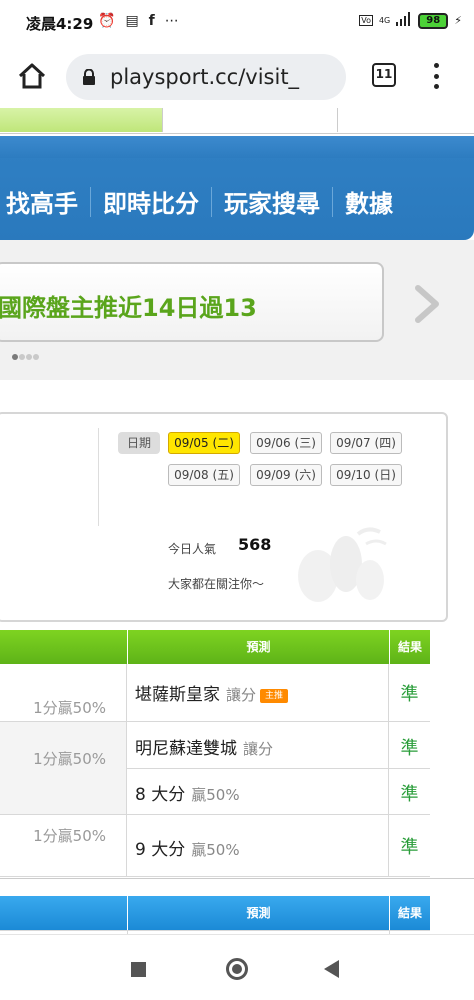 The image size is (474, 1000). What do you see at coordinates (187, 847) in the screenshot?
I see `prediction-text: 9 大分 贏50%` at bounding box center [187, 847].